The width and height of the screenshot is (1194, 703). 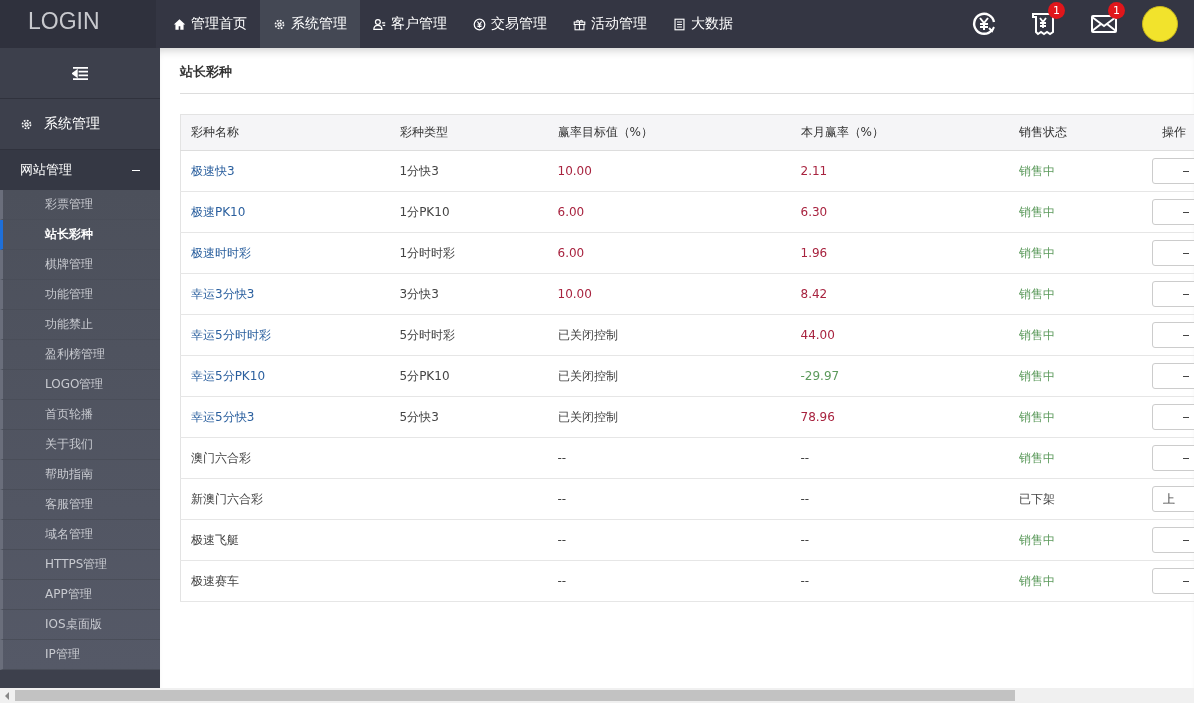 What do you see at coordinates (1036, 498) in the screenshot?
I see `status-text: 已下架` at bounding box center [1036, 498].